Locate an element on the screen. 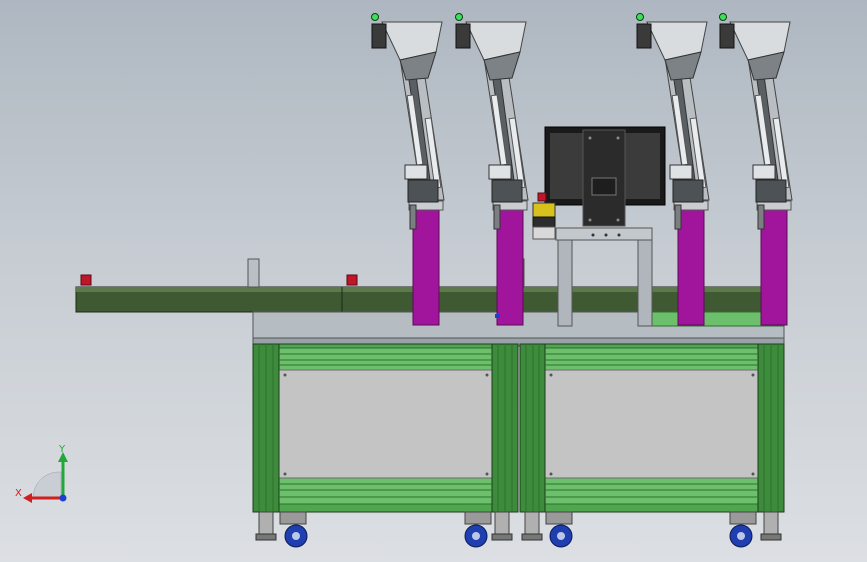 The width and height of the screenshot is (867, 562). z-axis is located at coordinates (63, 498).